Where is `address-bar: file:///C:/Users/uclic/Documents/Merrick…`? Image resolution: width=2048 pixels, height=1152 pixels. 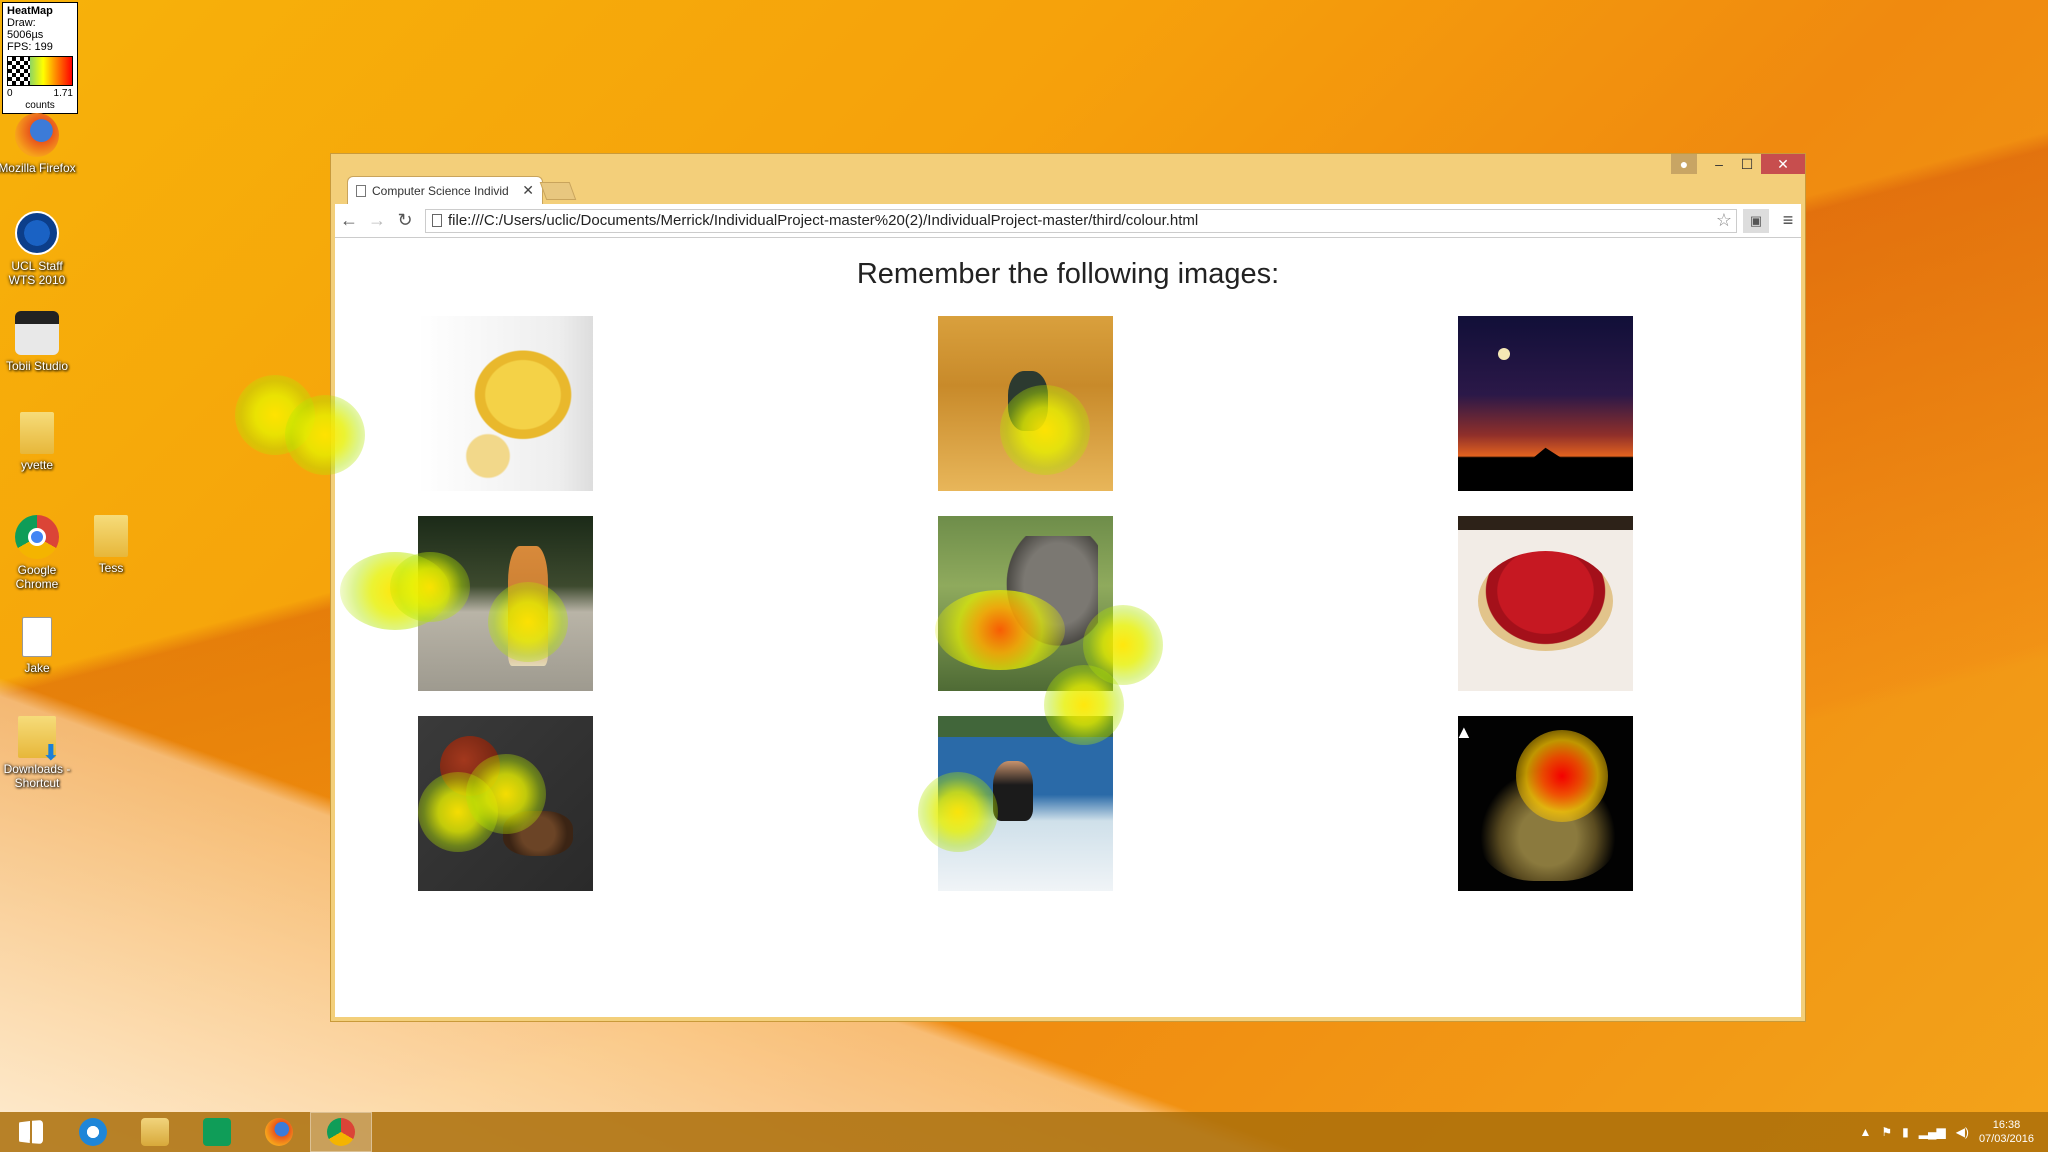 address-bar: file:///C:/Users/uclic/Documents/Merrick… is located at coordinates (1081, 220).